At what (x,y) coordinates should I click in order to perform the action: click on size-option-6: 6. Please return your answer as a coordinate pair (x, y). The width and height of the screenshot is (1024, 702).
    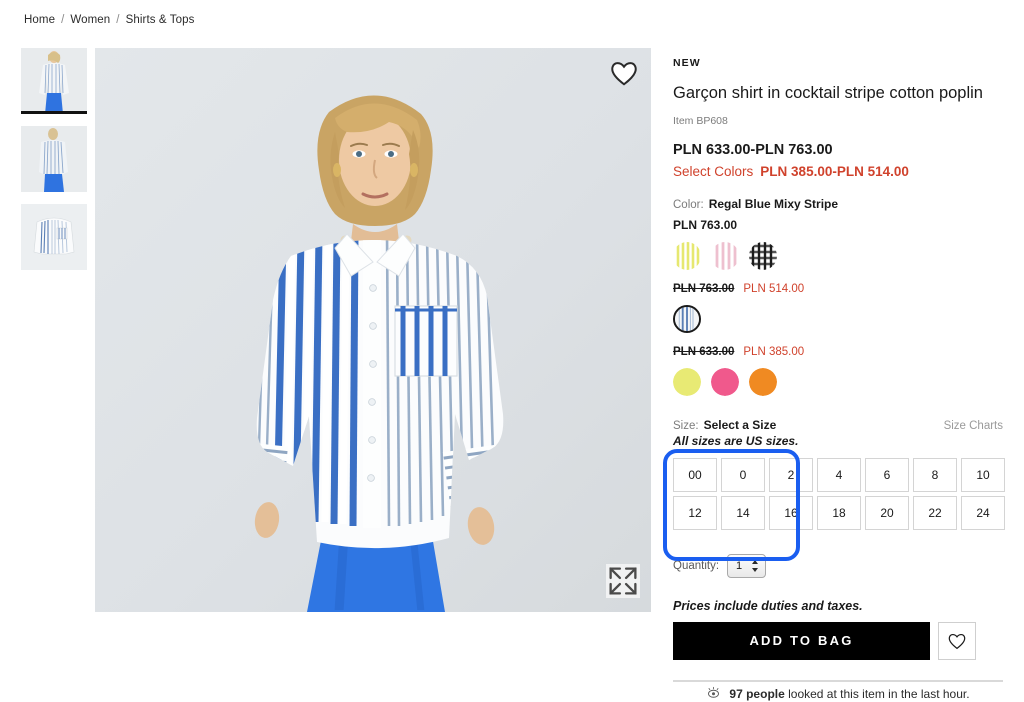
    Looking at the image, I should click on (887, 474).